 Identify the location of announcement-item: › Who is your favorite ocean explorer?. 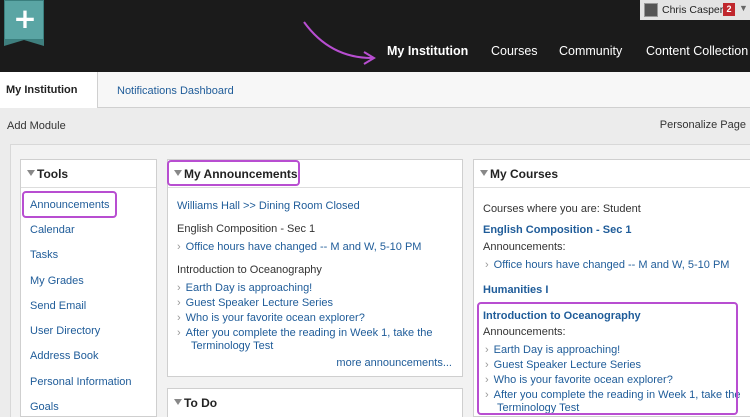
(271, 318).